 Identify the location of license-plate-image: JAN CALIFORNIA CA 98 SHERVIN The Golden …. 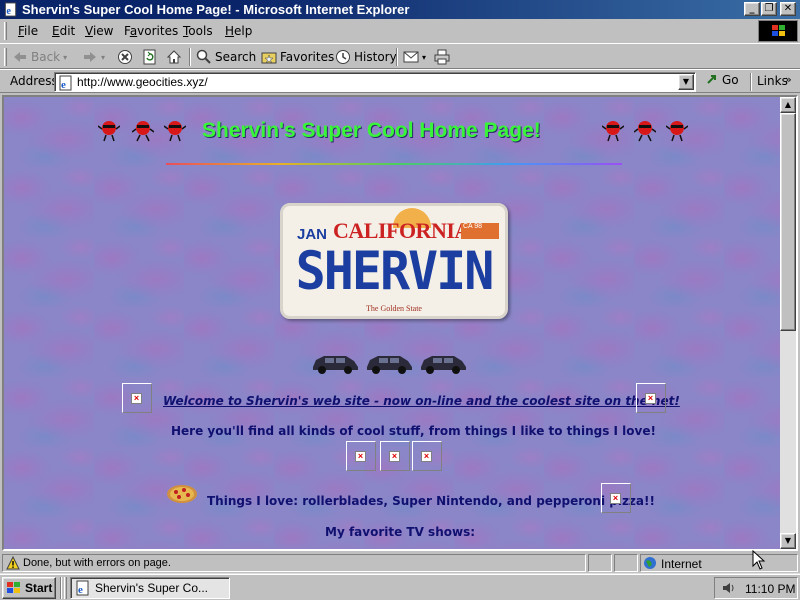
(394, 261).